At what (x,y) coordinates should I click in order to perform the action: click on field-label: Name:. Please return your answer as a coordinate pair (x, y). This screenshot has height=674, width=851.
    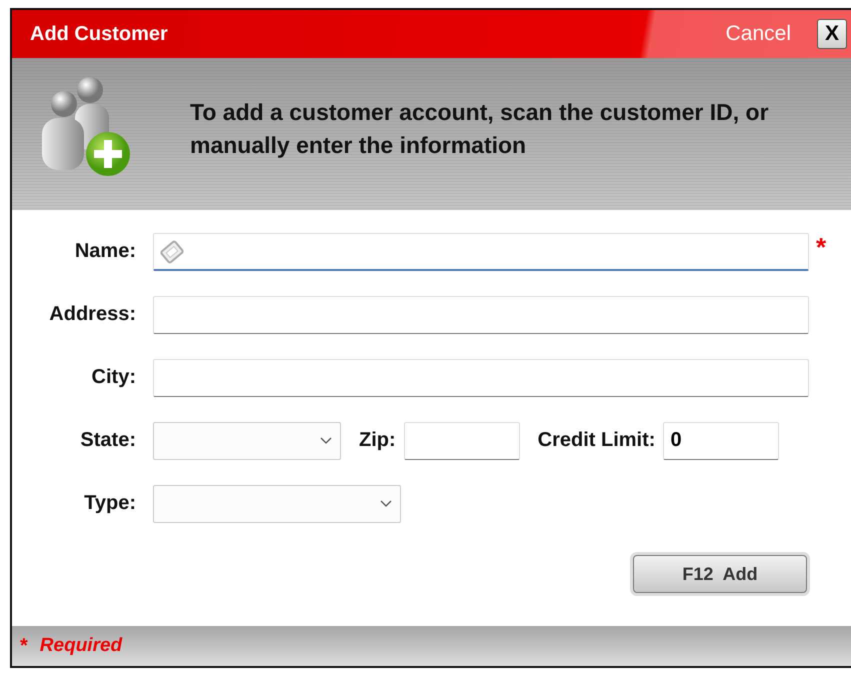
    Looking at the image, I should click on (105, 251).